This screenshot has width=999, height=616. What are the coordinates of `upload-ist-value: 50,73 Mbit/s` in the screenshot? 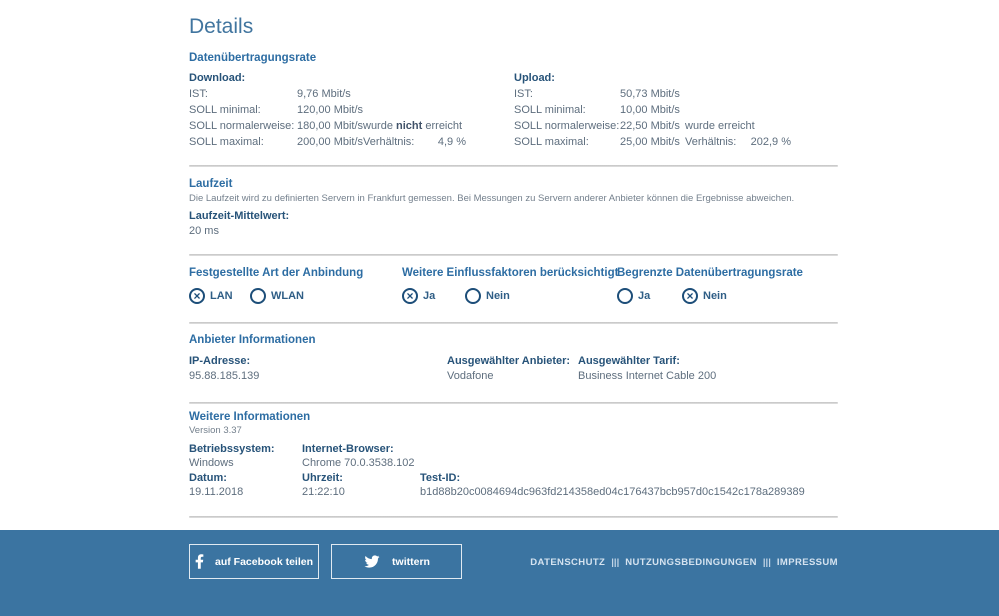 It's located at (650, 94).